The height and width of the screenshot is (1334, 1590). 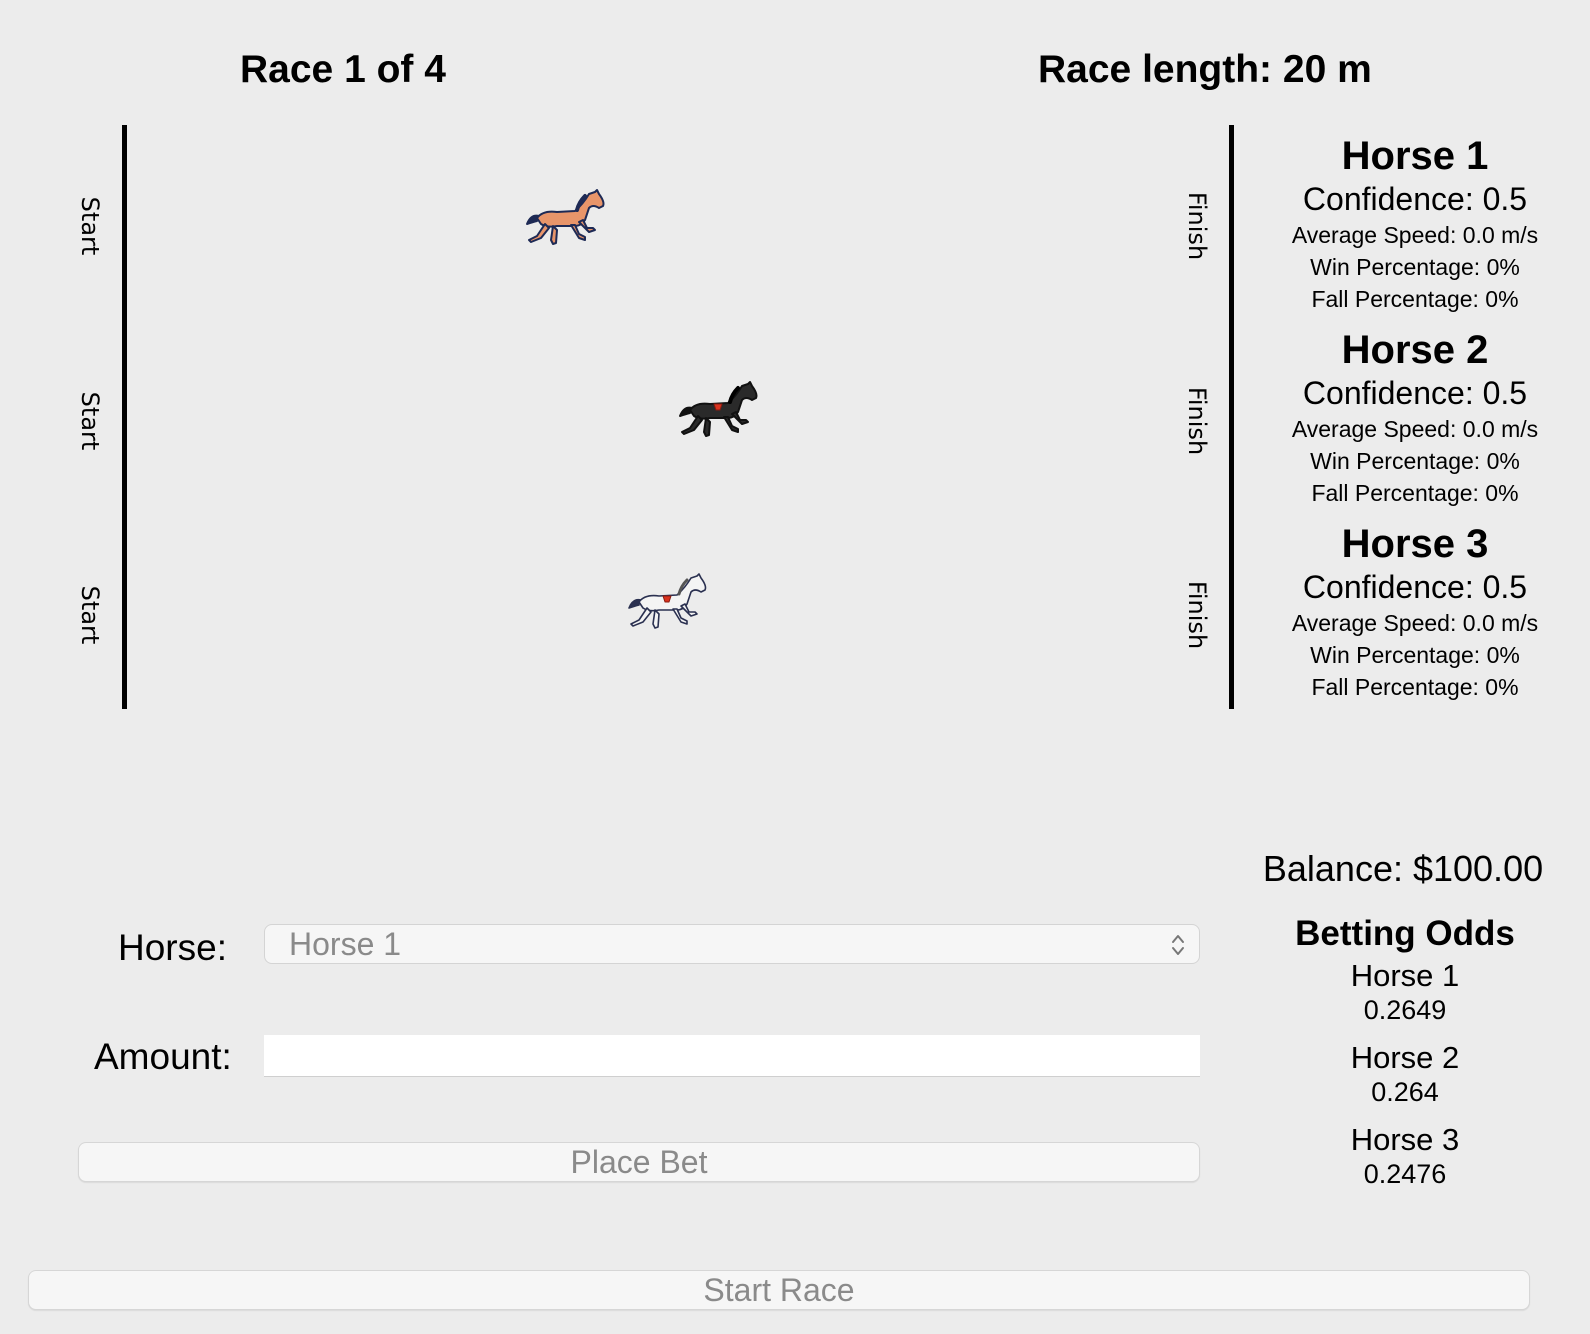 What do you see at coordinates (732, 1056) in the screenshot?
I see `amount-input` at bounding box center [732, 1056].